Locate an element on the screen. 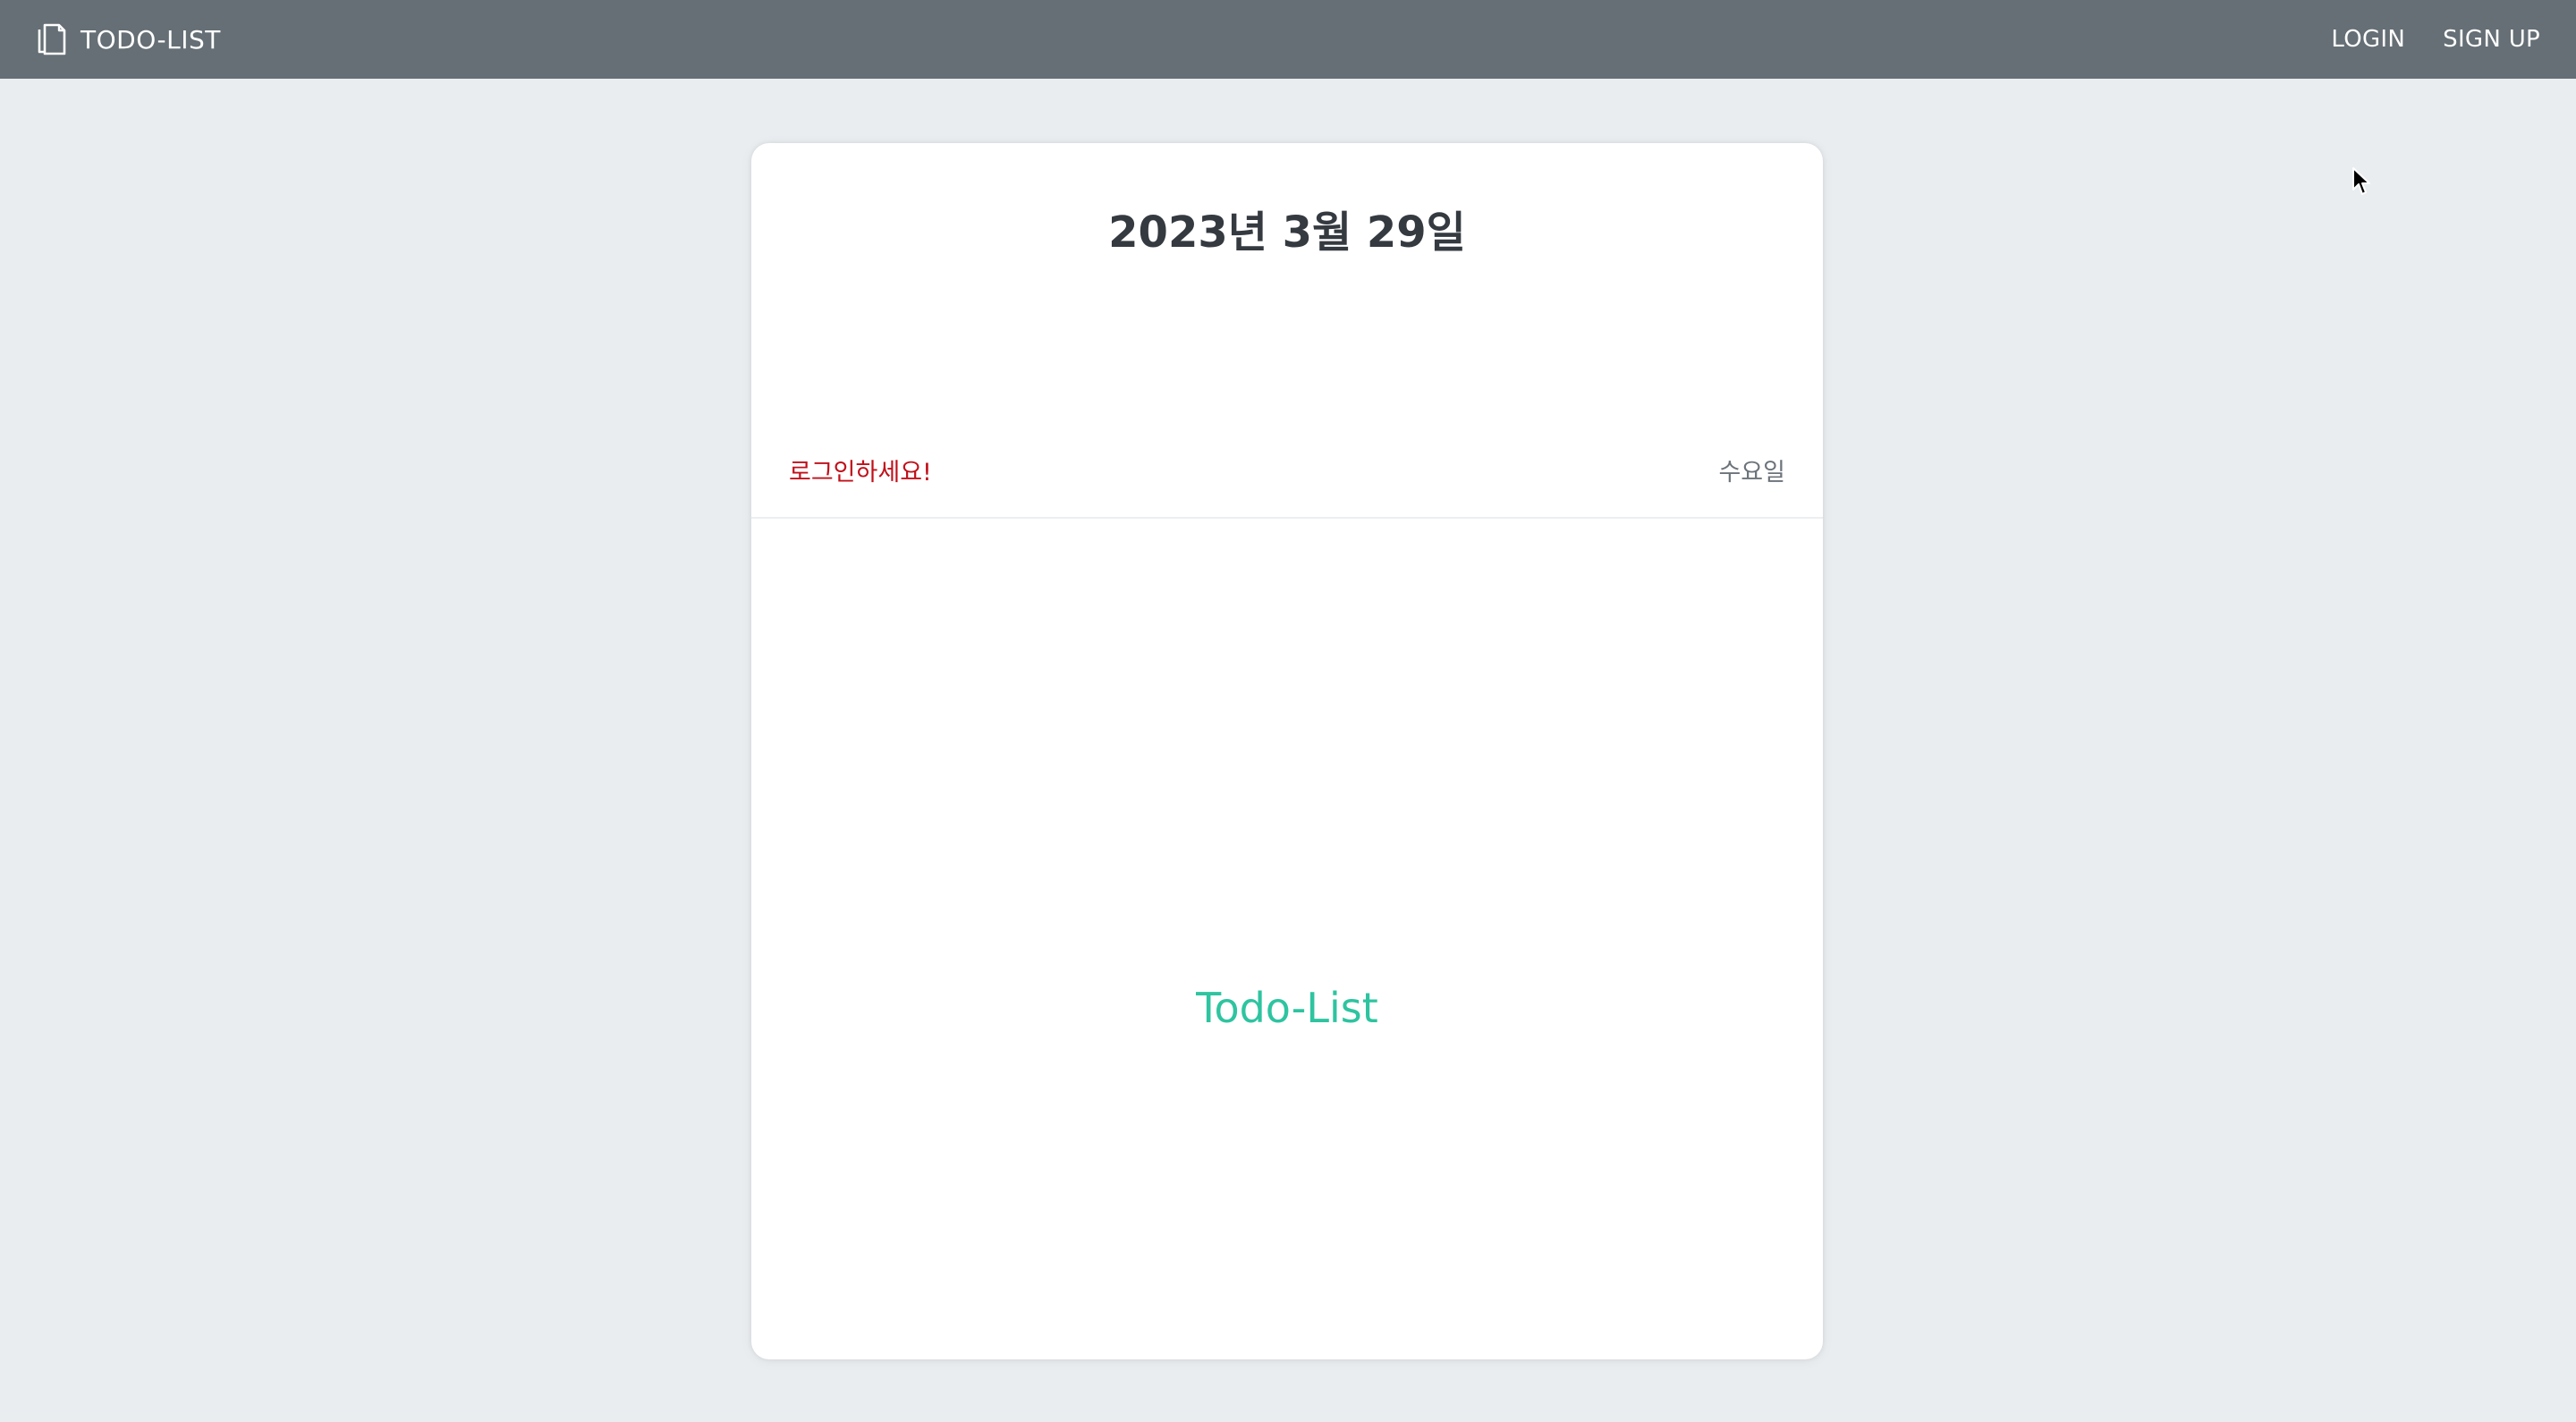  brand-title: TODO-LIST is located at coordinates (150, 39).